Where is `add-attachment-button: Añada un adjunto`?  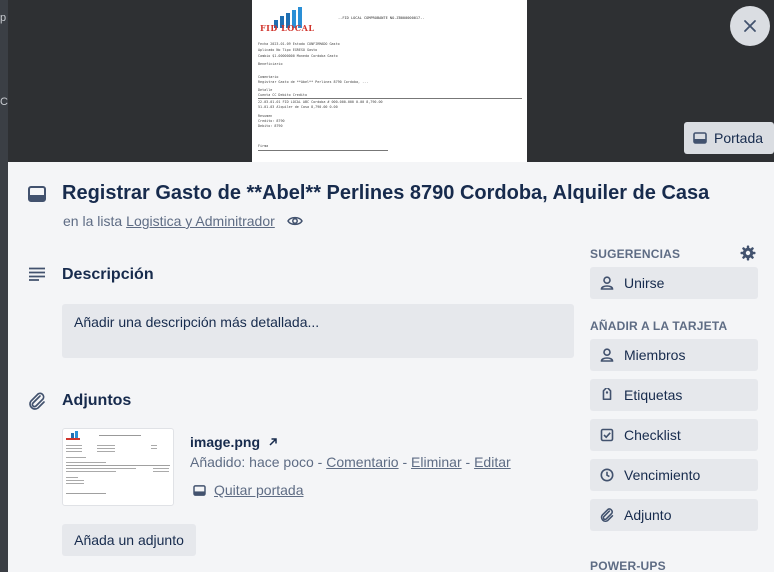
add-attachment-button: Añada un adjunto is located at coordinates (129, 540).